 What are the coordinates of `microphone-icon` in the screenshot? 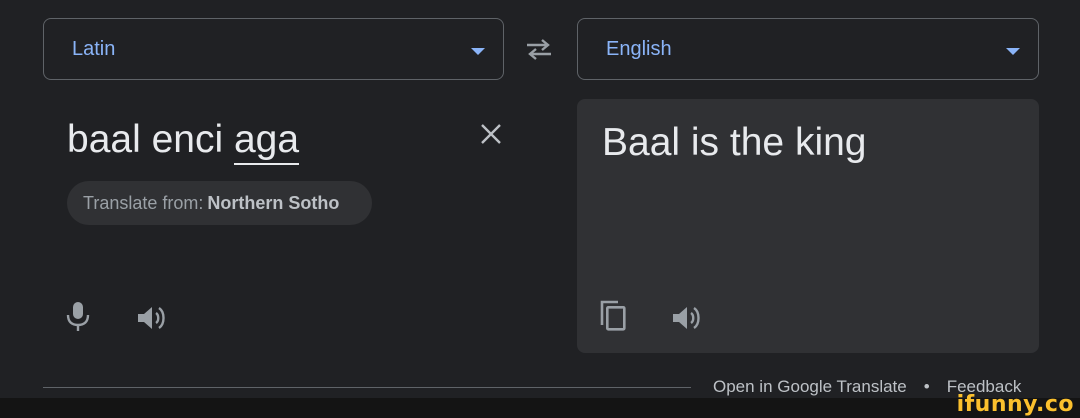 It's located at (78, 316).